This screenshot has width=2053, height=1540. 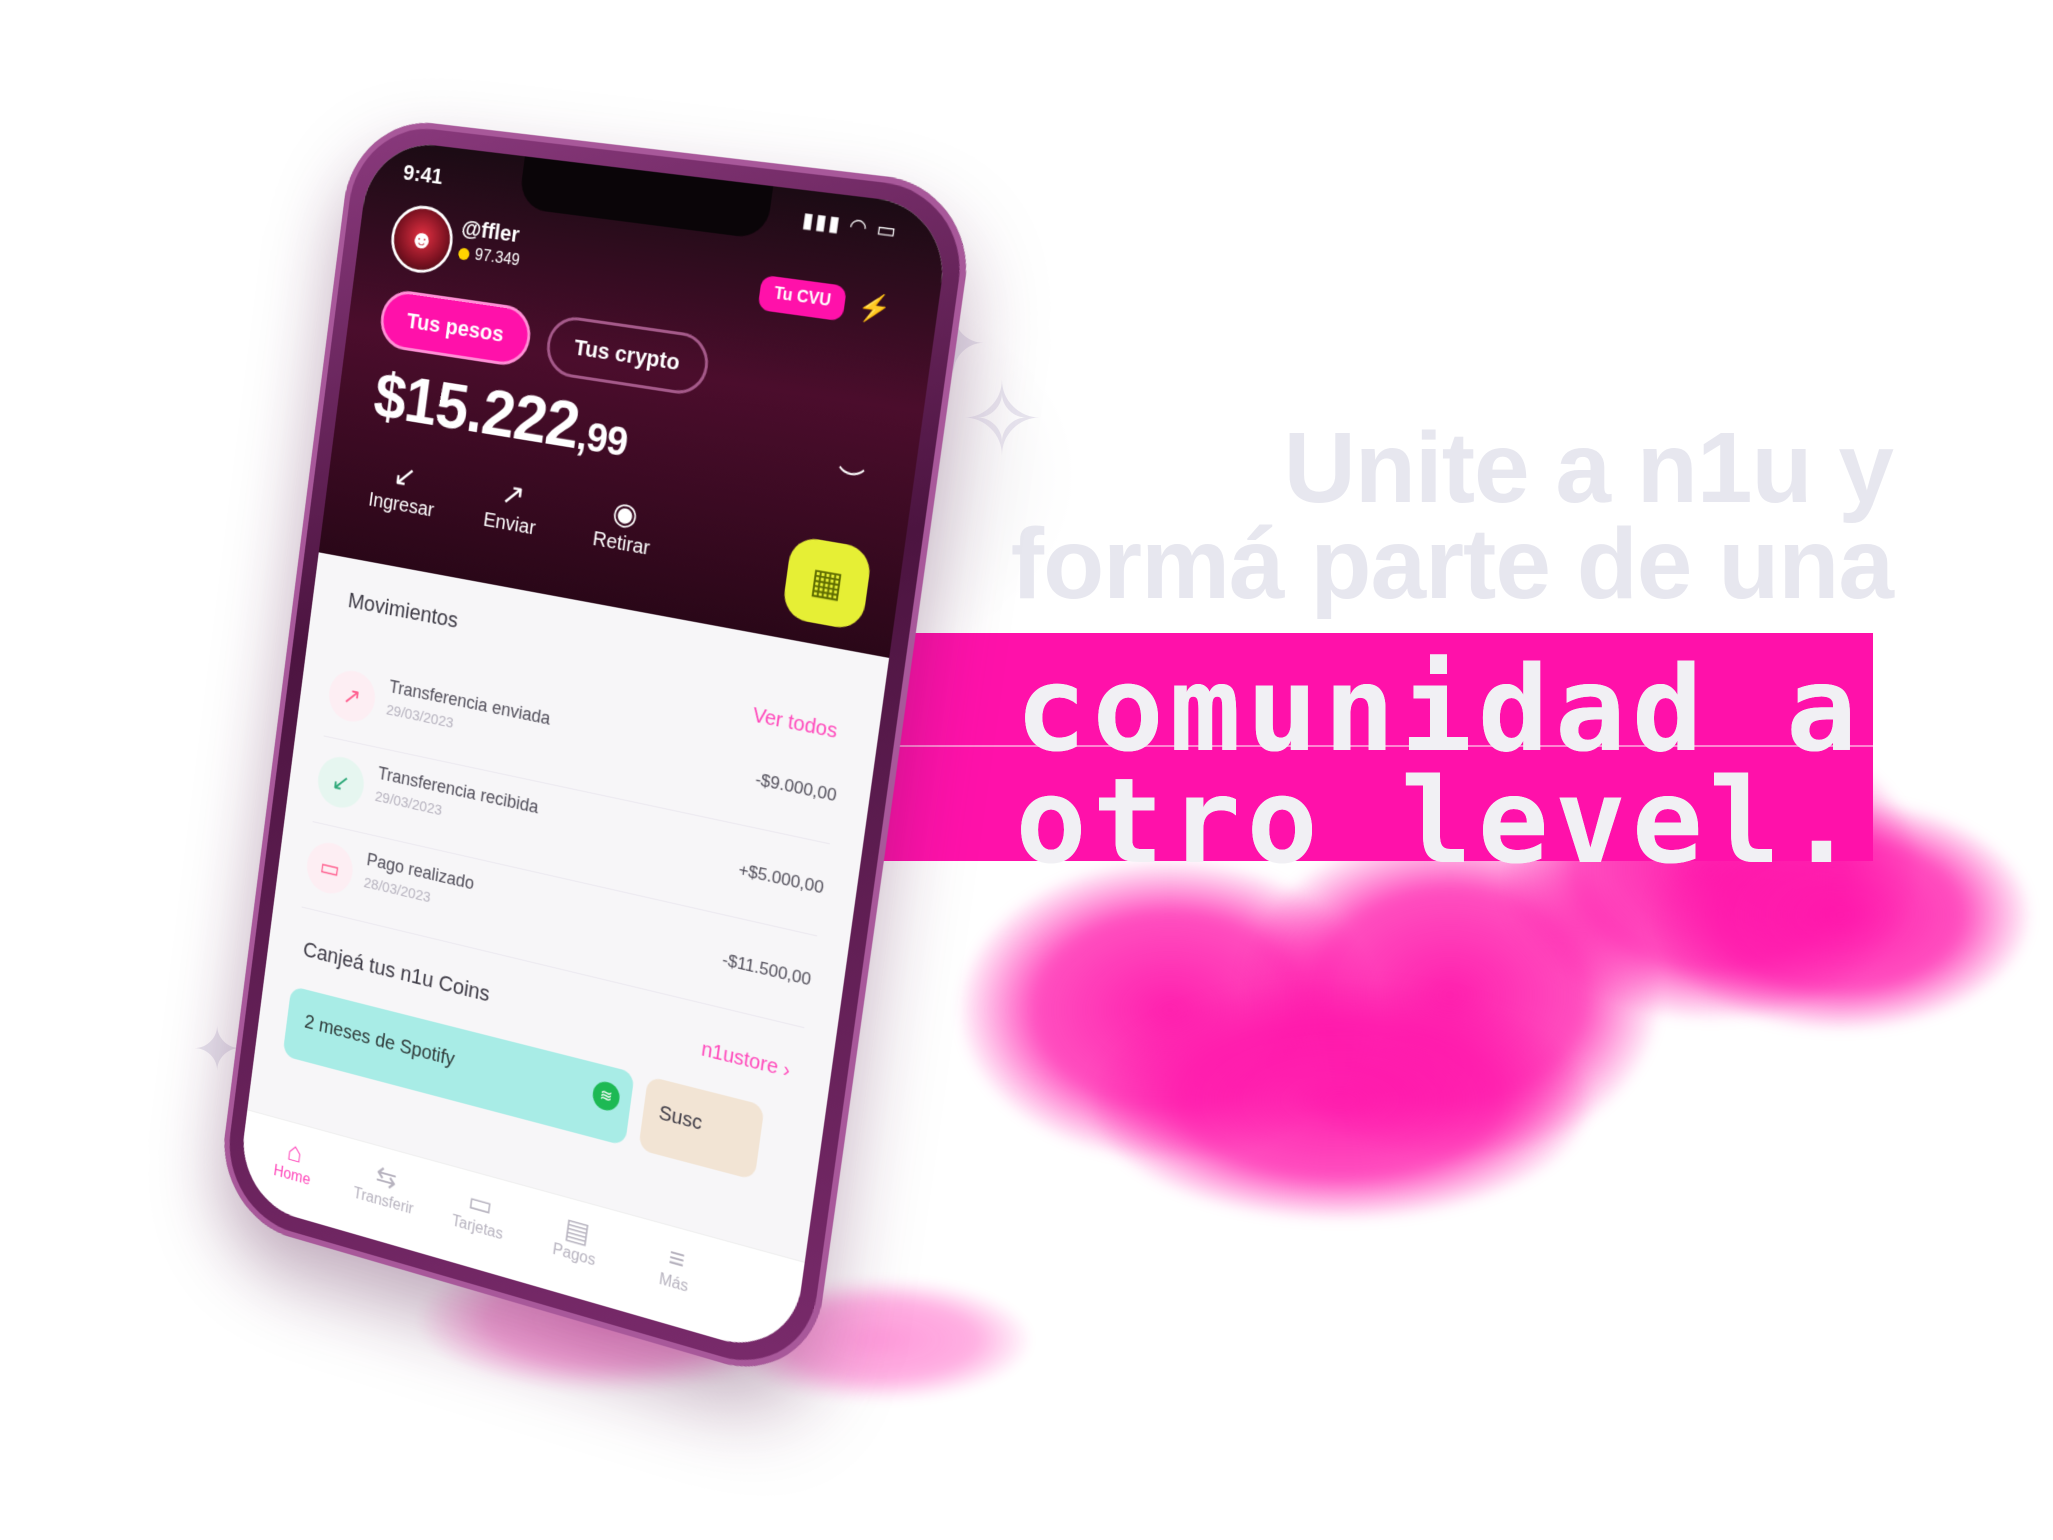 What do you see at coordinates (294, 1161) in the screenshot?
I see `nav-home: ⌂ Home` at bounding box center [294, 1161].